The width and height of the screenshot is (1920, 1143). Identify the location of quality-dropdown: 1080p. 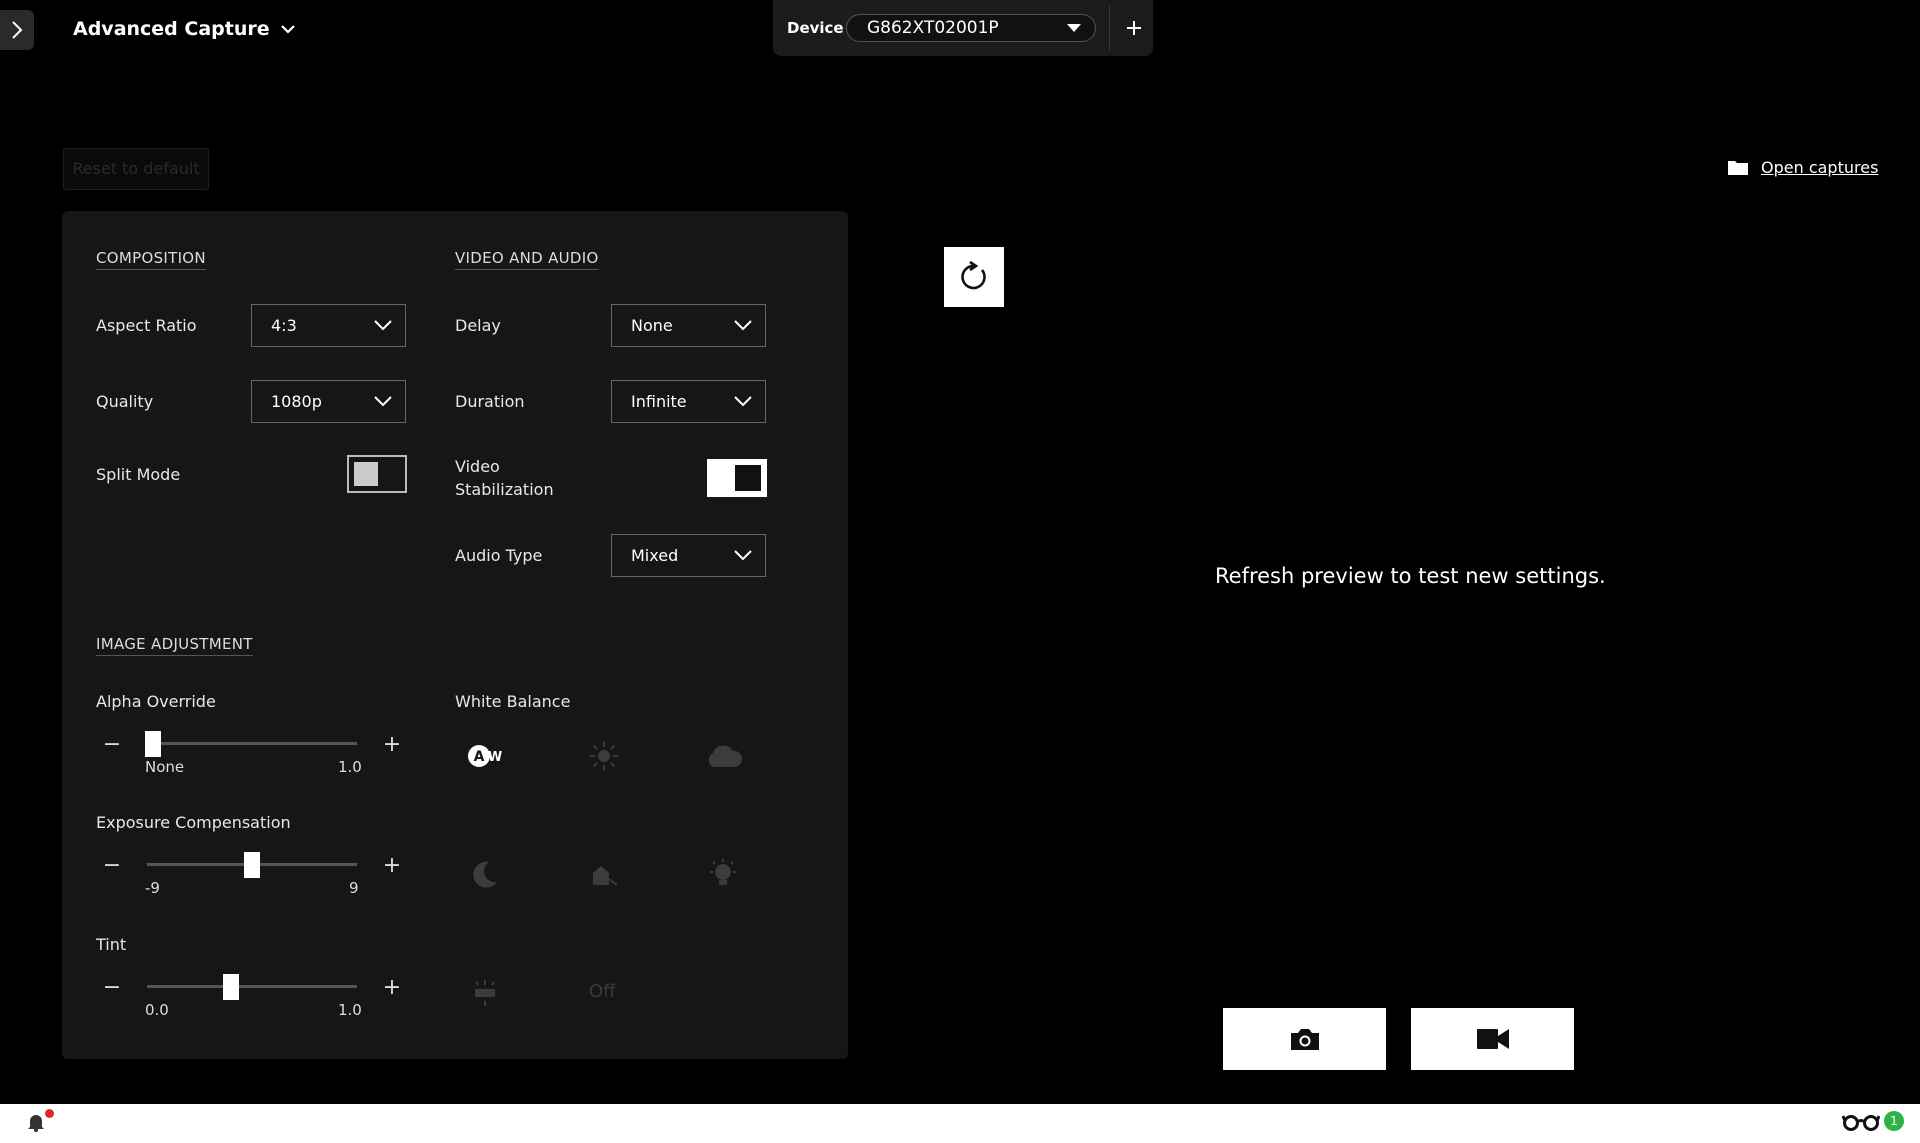
(328, 401).